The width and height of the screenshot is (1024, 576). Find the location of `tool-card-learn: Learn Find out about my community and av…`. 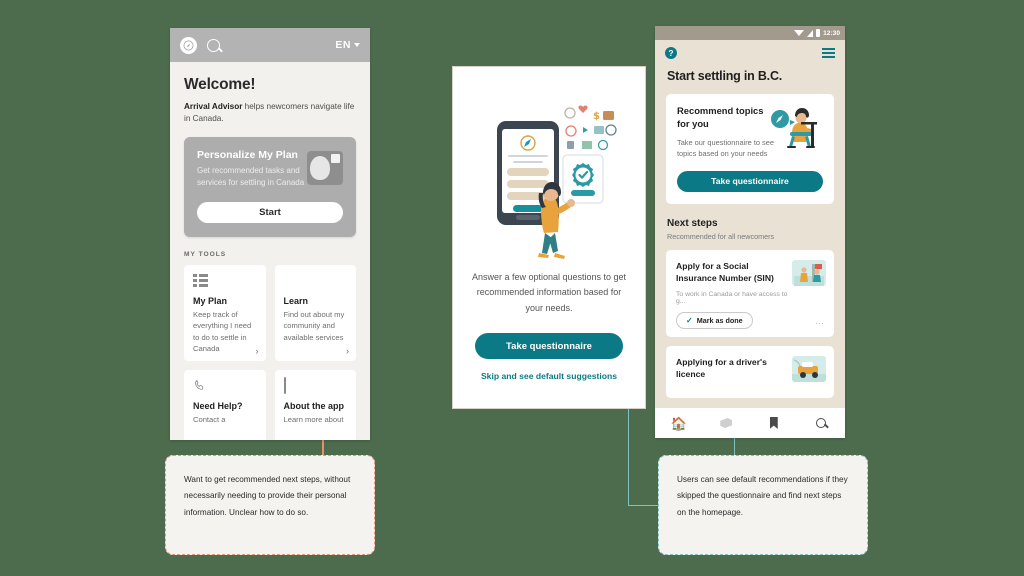

tool-card-learn: Learn Find out about my community and av… is located at coordinates (315, 313).